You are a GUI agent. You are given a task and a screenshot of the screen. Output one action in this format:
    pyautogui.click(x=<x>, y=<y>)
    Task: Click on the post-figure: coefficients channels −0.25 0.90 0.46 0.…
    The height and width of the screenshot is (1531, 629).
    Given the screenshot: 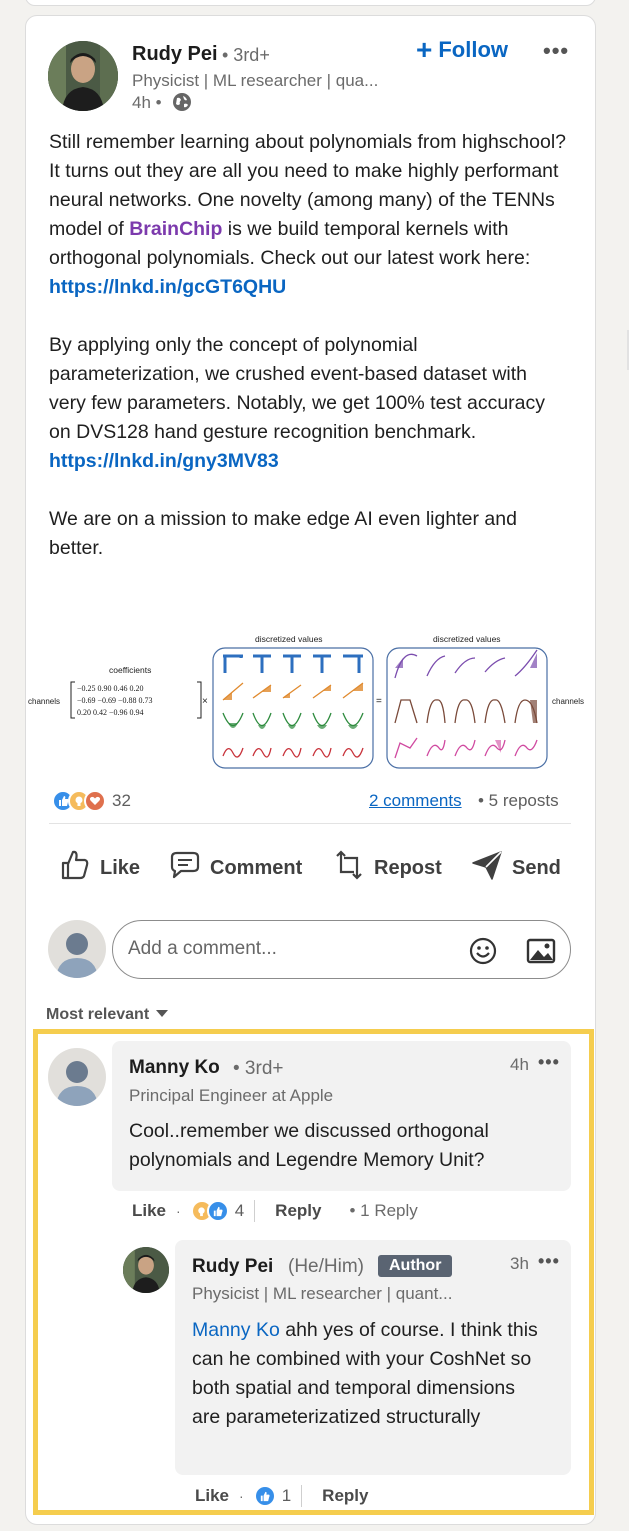 What is the action you would take?
    pyautogui.click(x=310, y=700)
    